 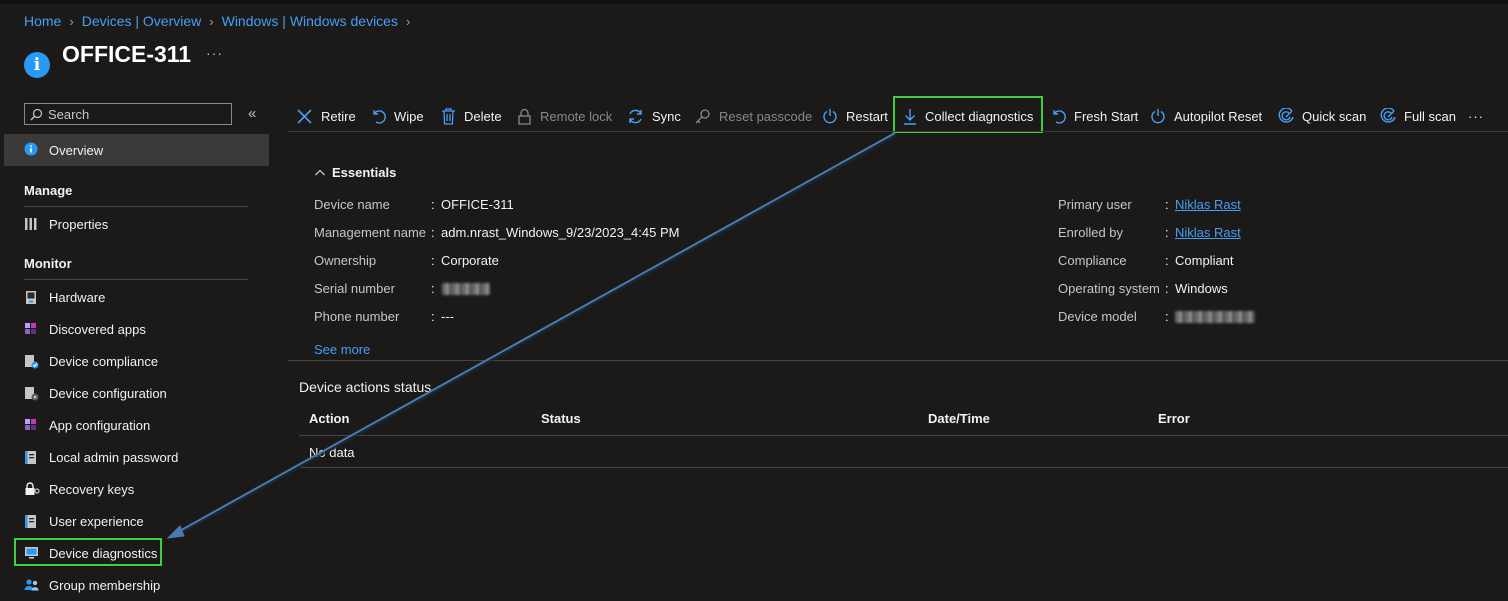 I want to click on sidebar-item-device-compliance: Device compliance, so click(x=136, y=362).